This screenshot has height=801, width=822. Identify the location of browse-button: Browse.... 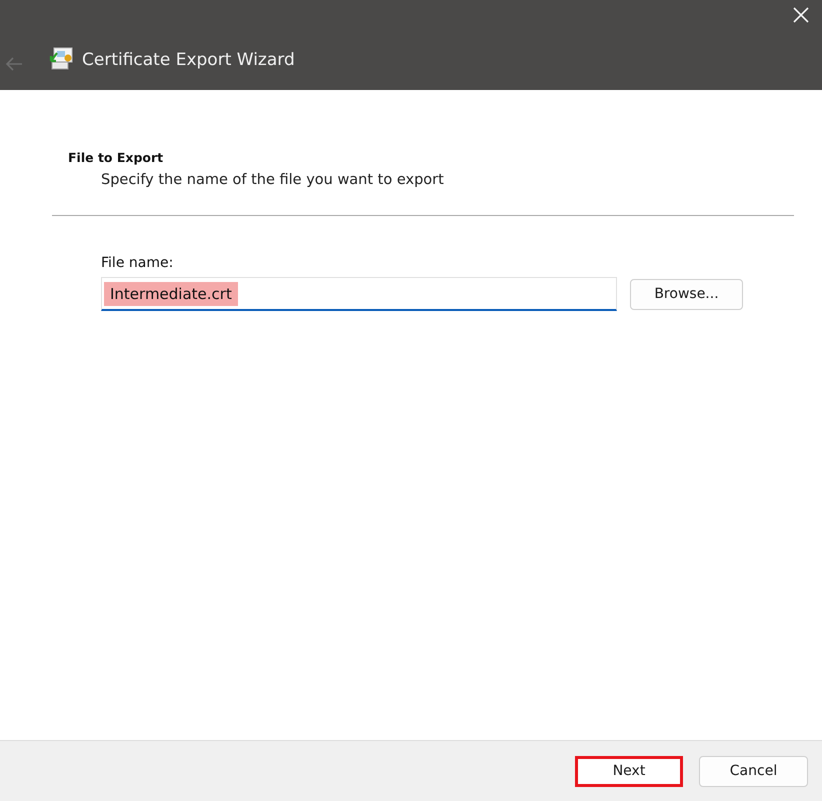
(686, 294).